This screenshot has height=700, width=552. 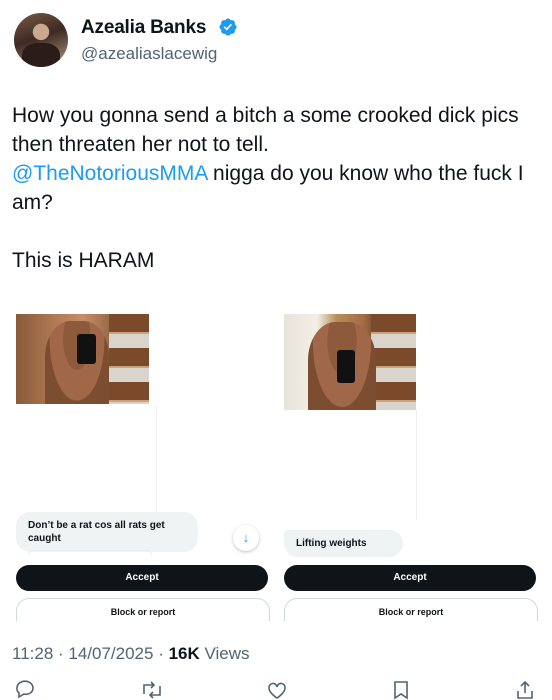 I want to click on arrow-down-icon: ↓, so click(x=246, y=538).